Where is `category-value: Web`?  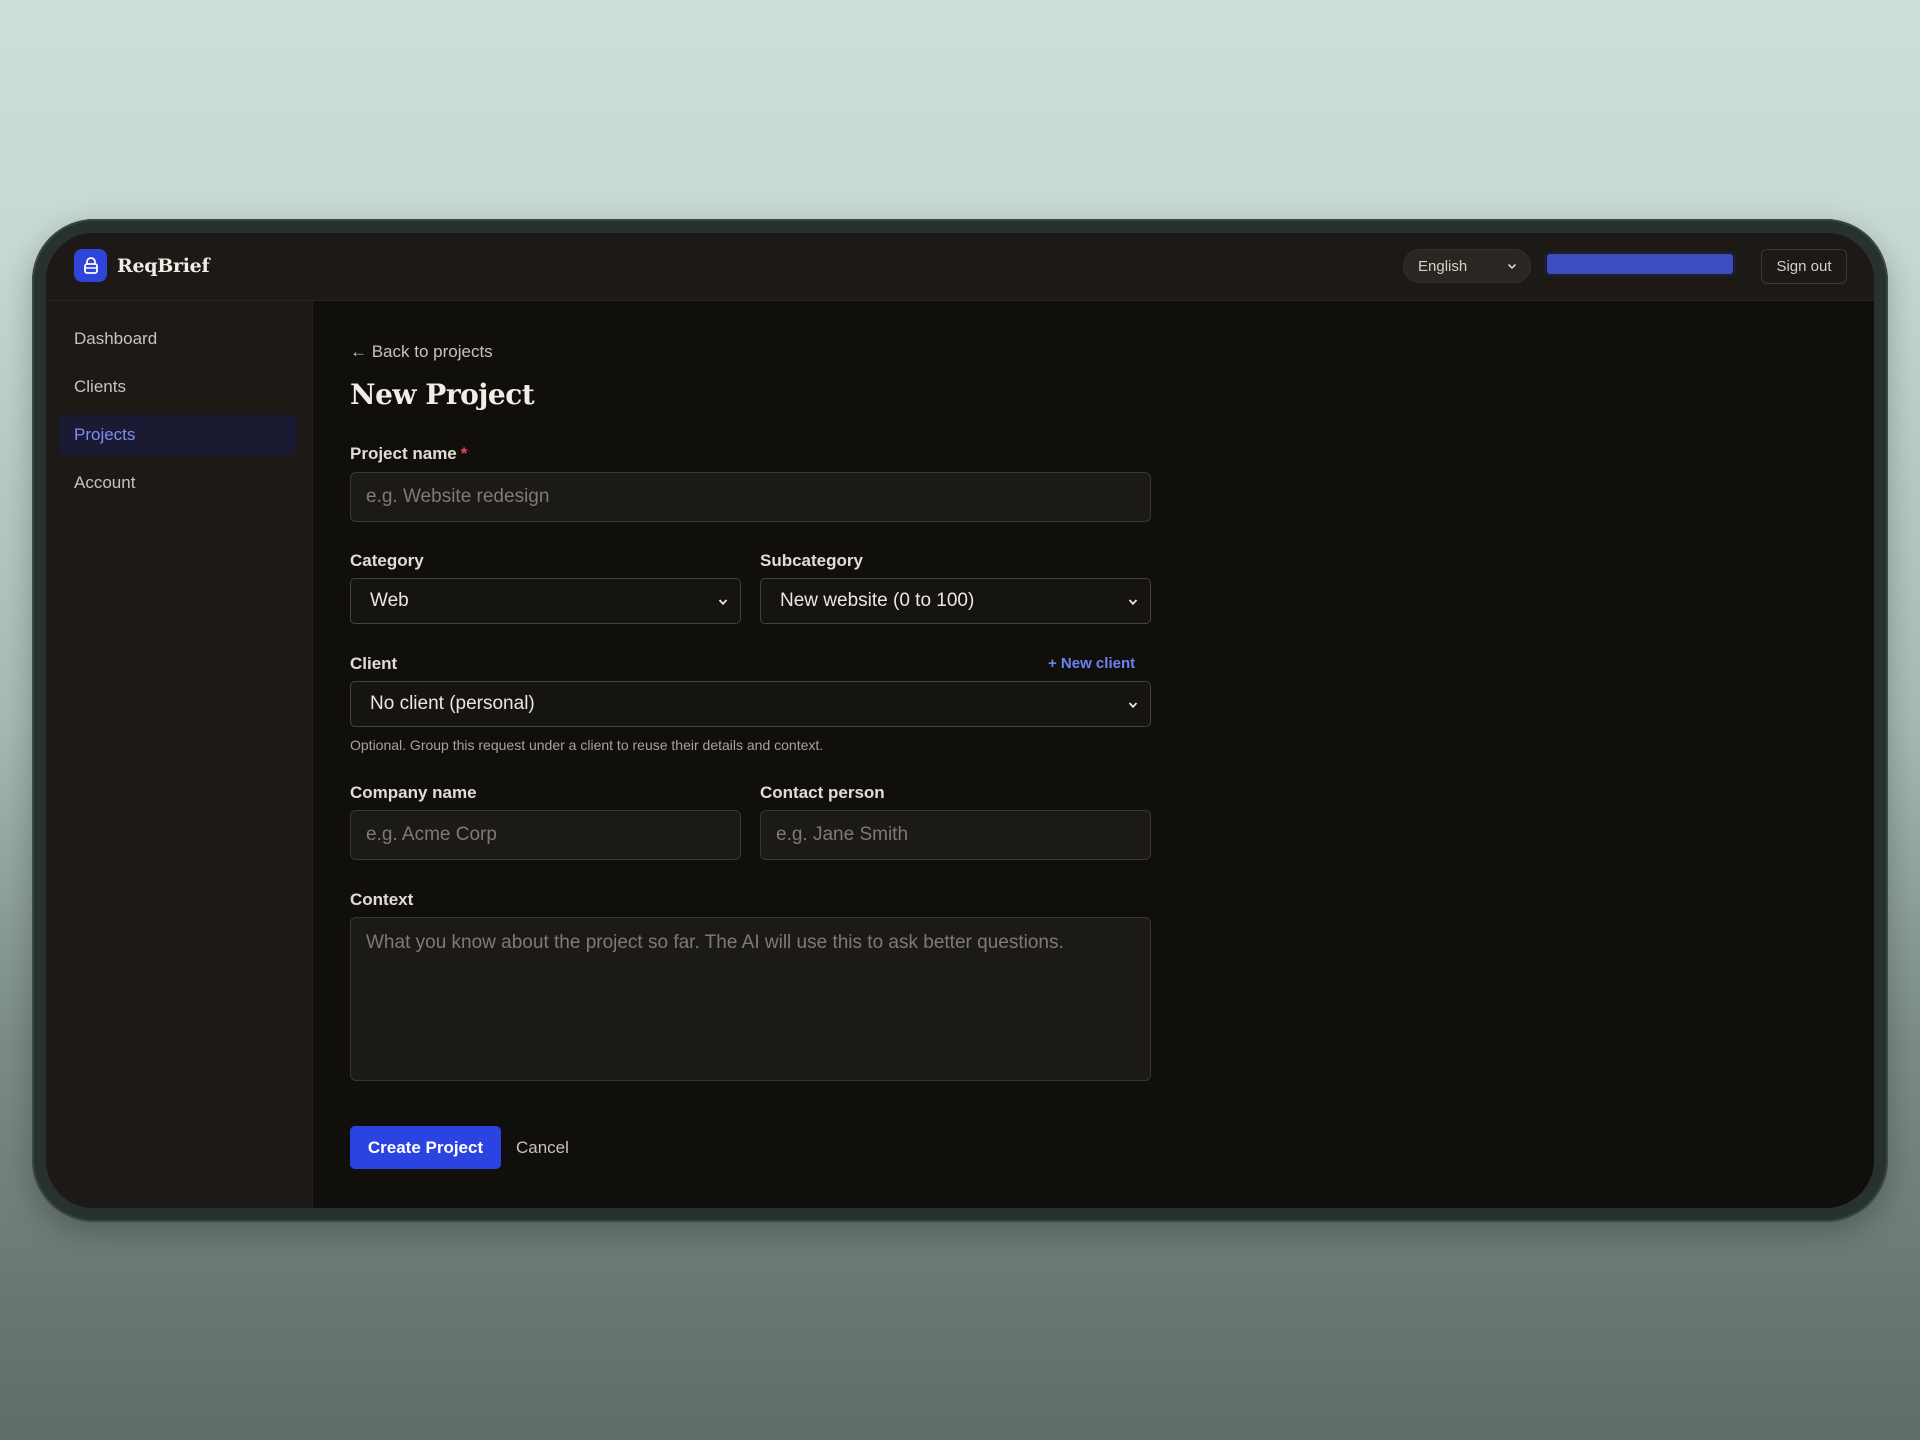
category-value: Web is located at coordinates (389, 600).